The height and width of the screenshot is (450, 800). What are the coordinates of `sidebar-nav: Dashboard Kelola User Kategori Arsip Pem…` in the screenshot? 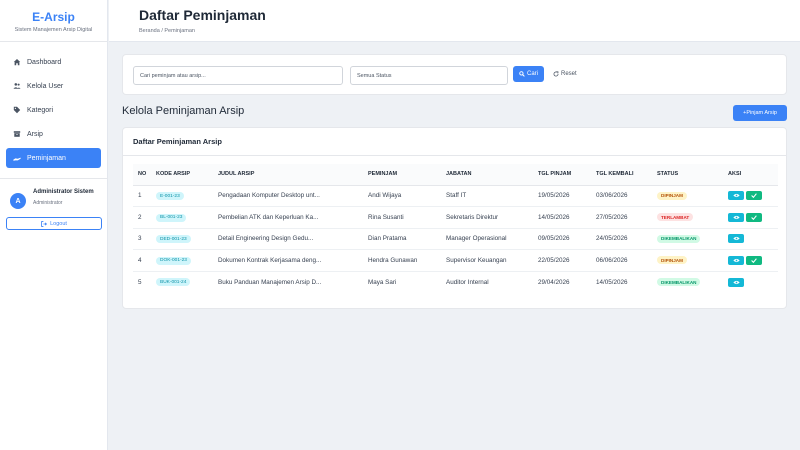 It's located at (53, 105).